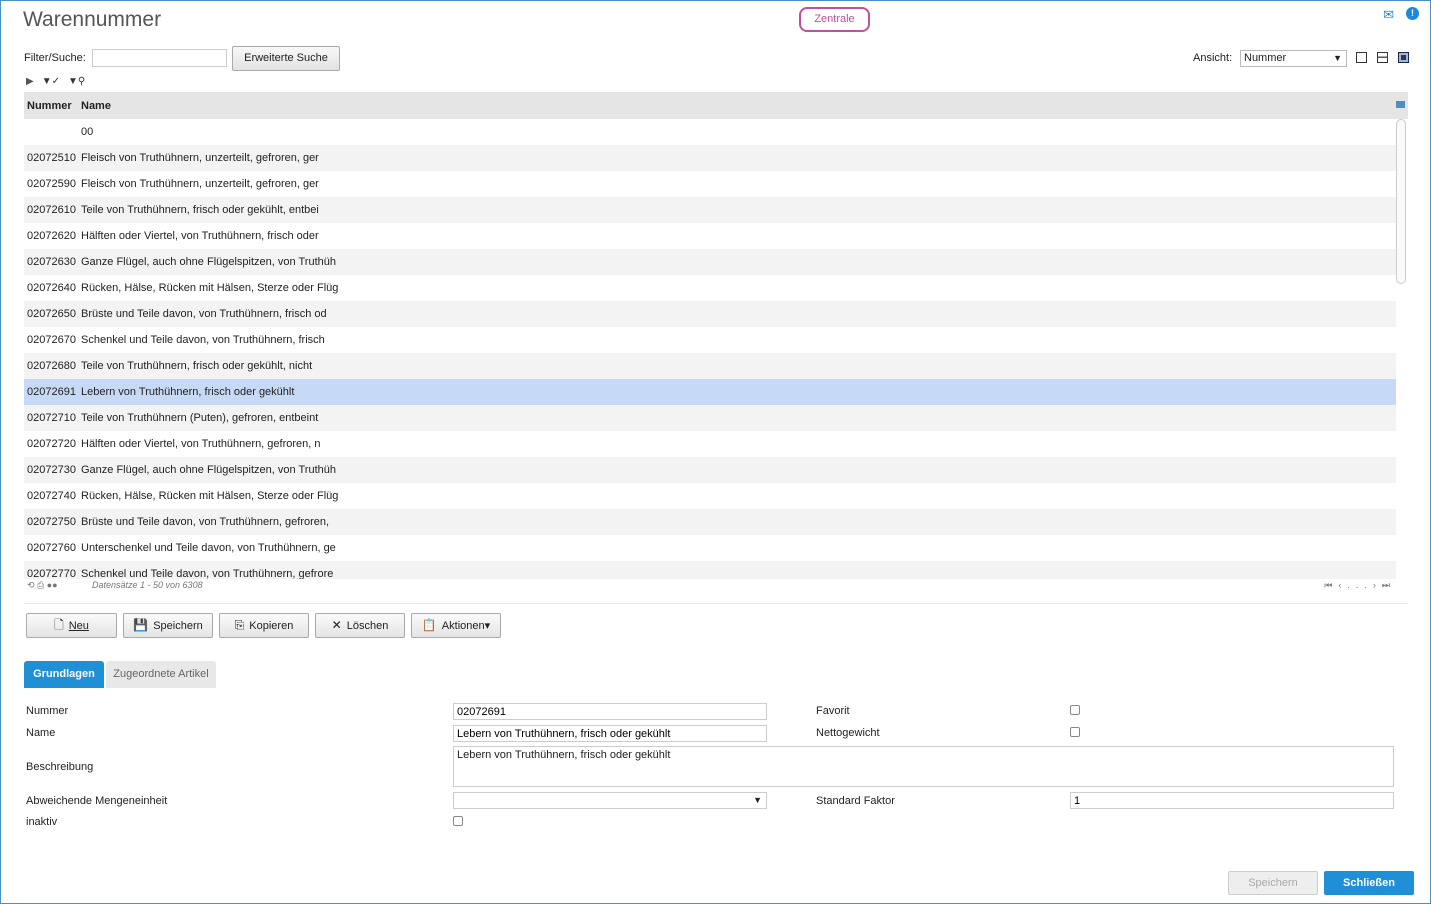  Describe the element at coordinates (239, 625) in the screenshot. I see `copy-icon: ⎘` at that location.